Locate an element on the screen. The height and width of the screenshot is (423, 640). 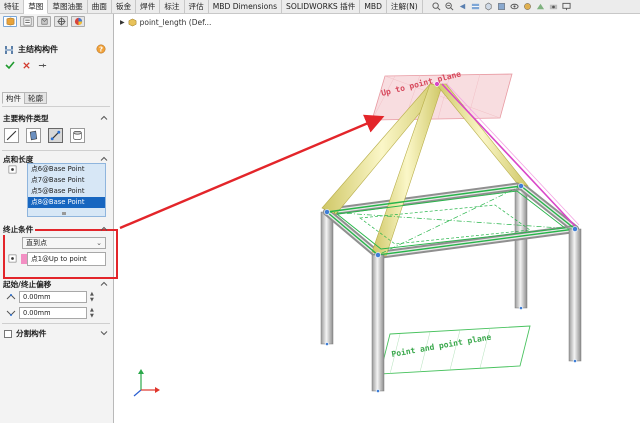
diagonal-line-icon is located at coordinates (11, 135).